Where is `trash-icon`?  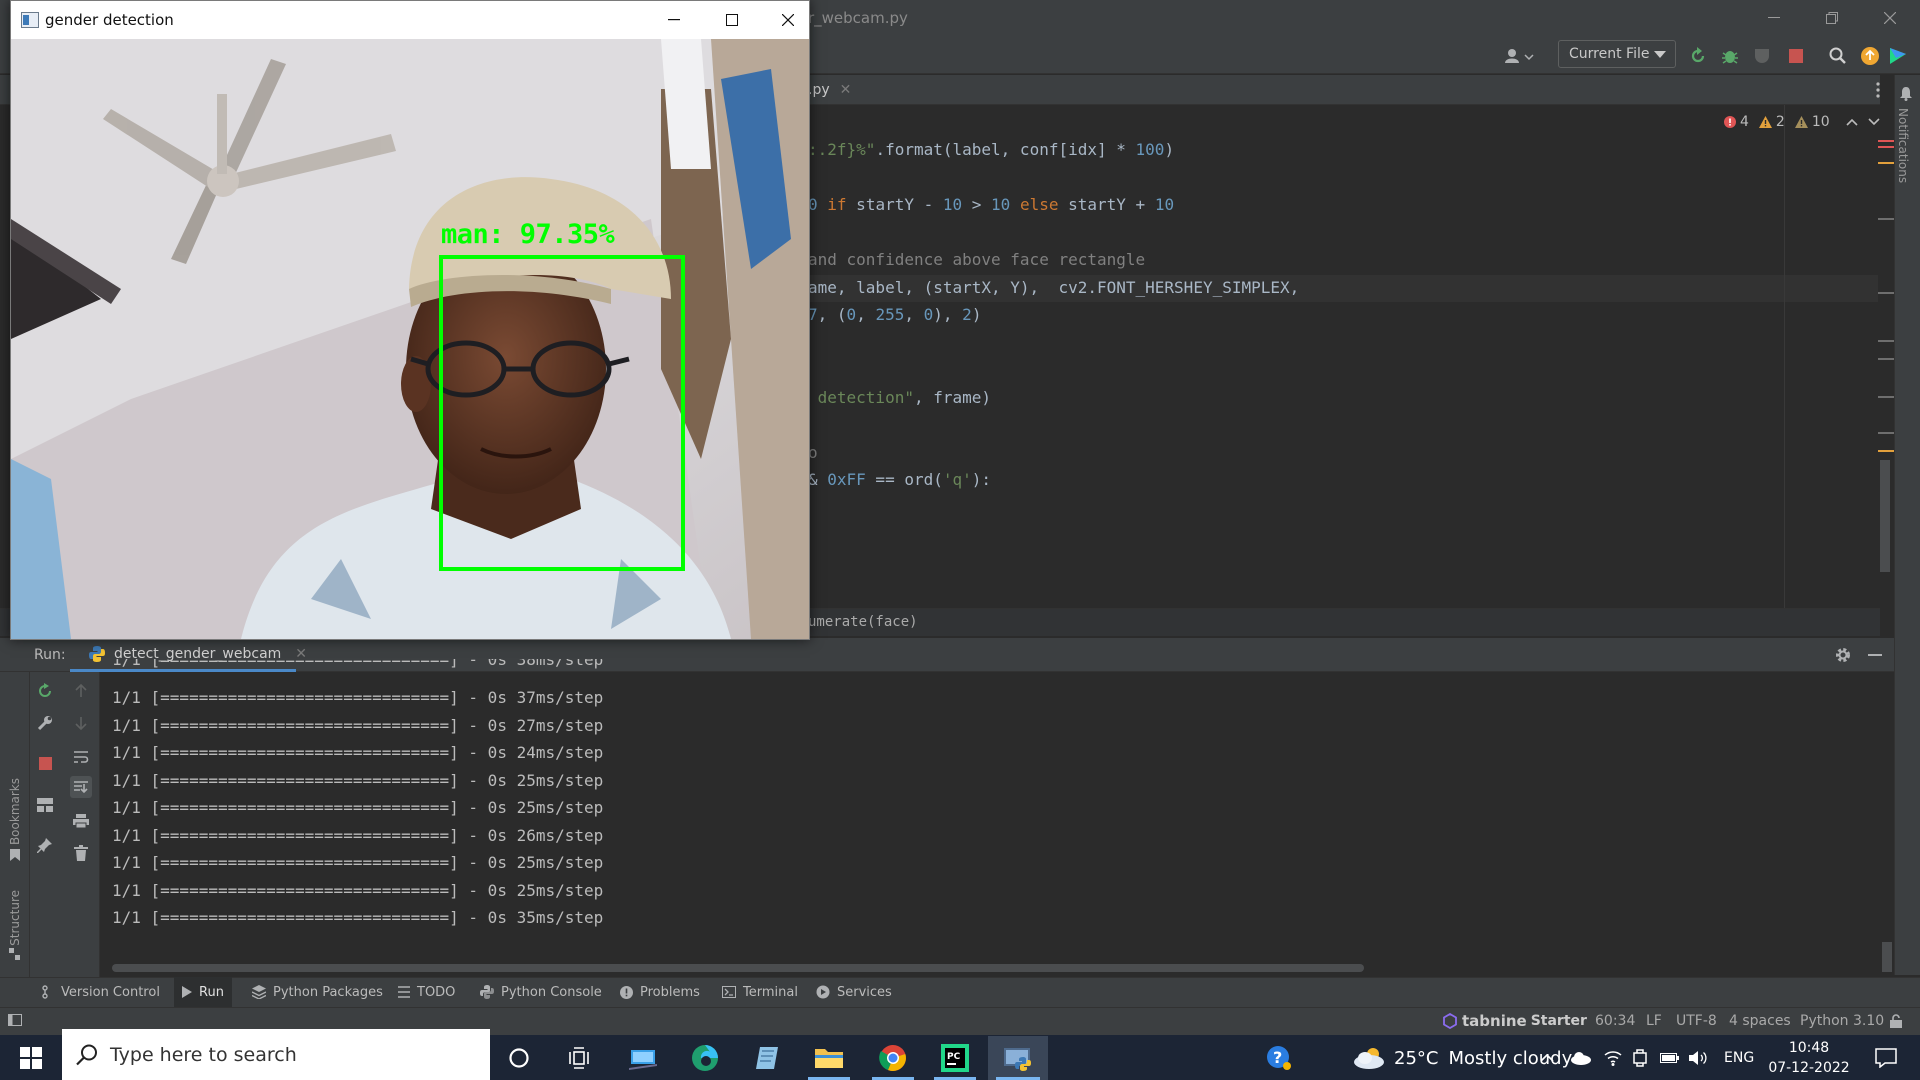
trash-icon is located at coordinates (81, 853).